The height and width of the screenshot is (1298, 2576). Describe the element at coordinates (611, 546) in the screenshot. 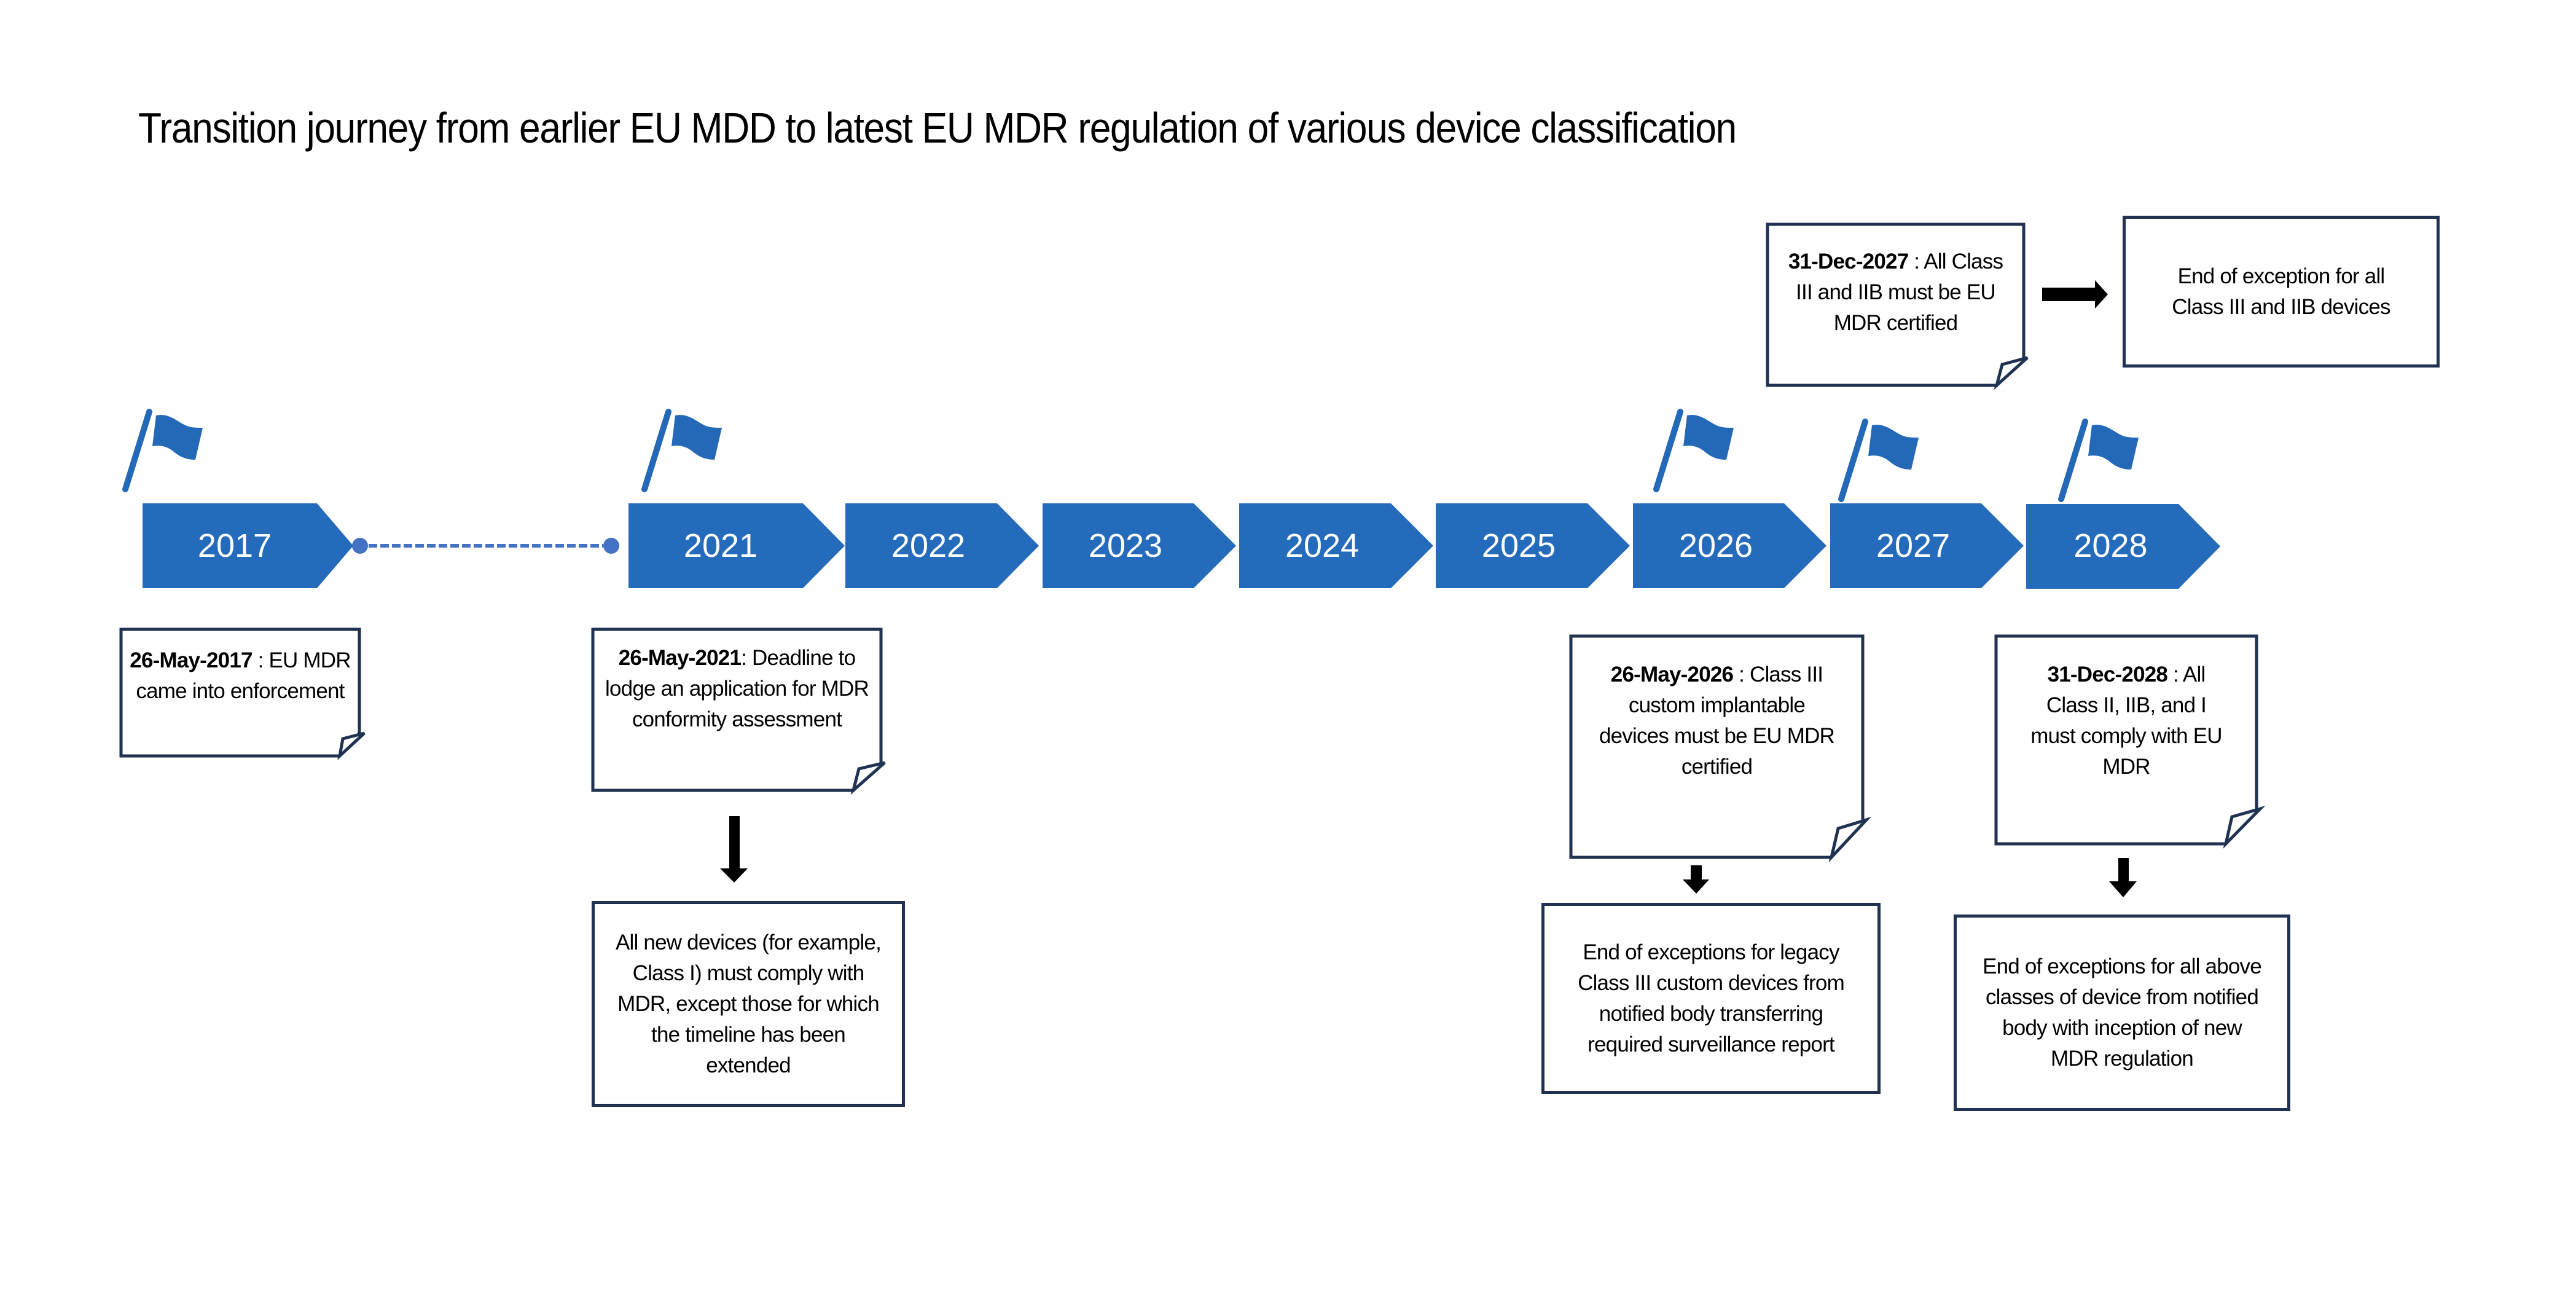

I see `connector-dot-end` at that location.